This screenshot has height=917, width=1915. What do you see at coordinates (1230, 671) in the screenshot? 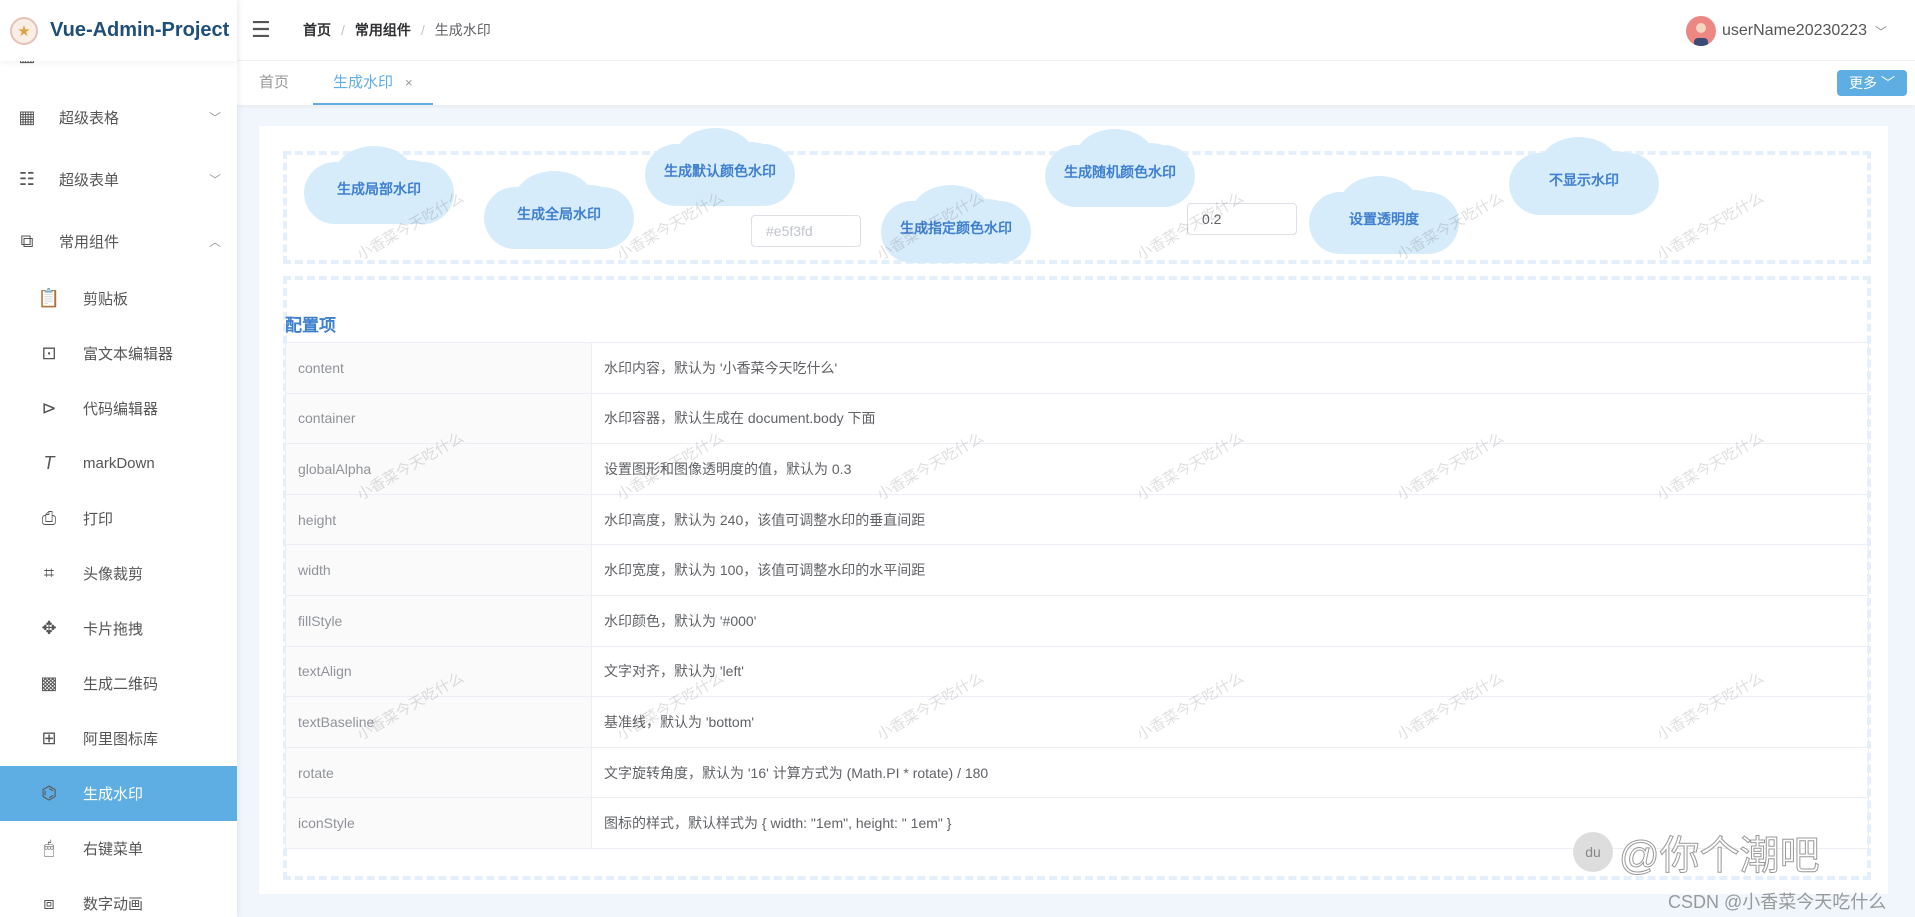
I see `config-desc: 文字对齐，默认为 'left'` at bounding box center [1230, 671].